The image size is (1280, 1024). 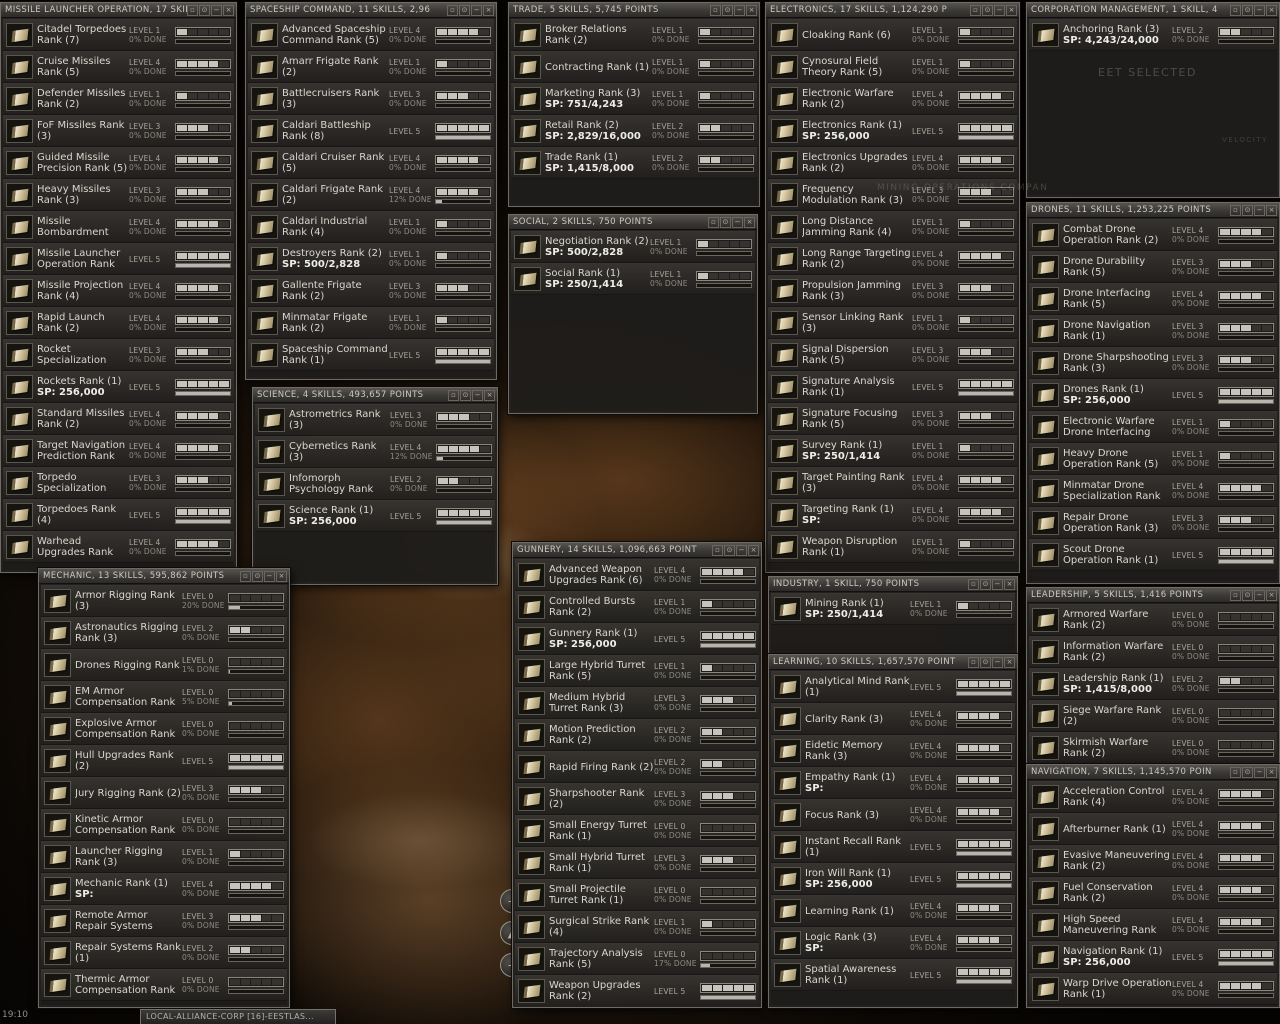 What do you see at coordinates (375, 484) in the screenshot?
I see `skill-row: Infomorph Psychology Rank LEVEL 2 0% DONE` at bounding box center [375, 484].